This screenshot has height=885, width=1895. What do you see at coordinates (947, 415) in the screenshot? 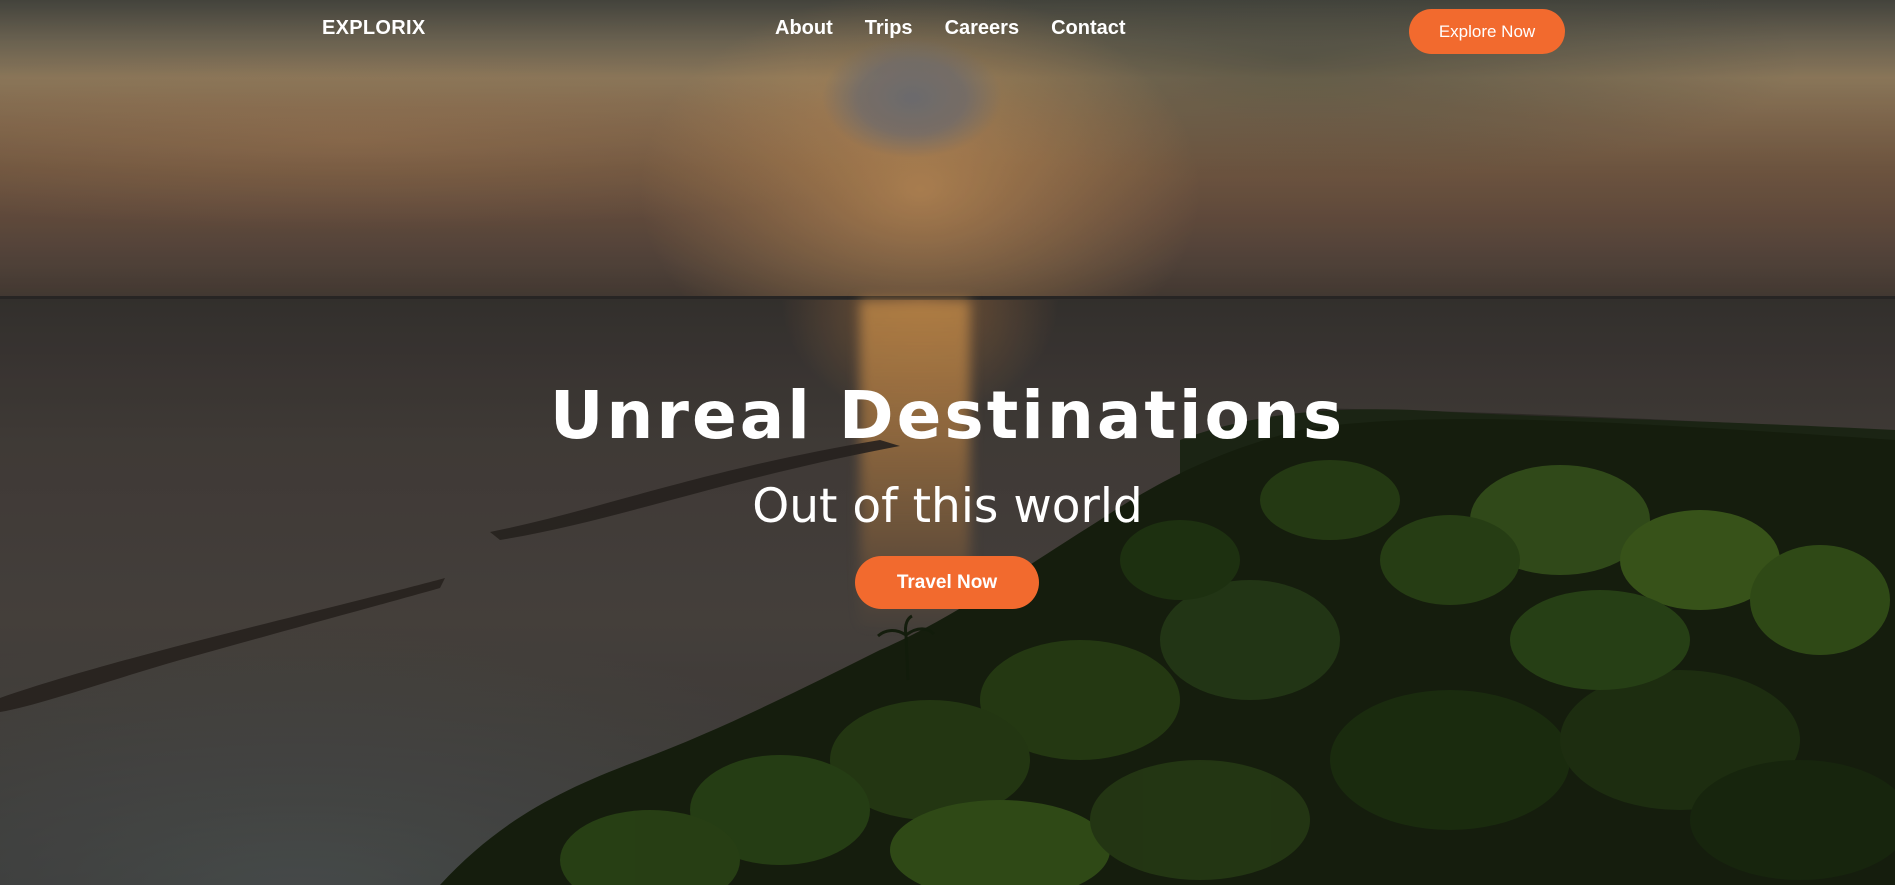
I see `hero-title: Unreal Destinations` at bounding box center [947, 415].